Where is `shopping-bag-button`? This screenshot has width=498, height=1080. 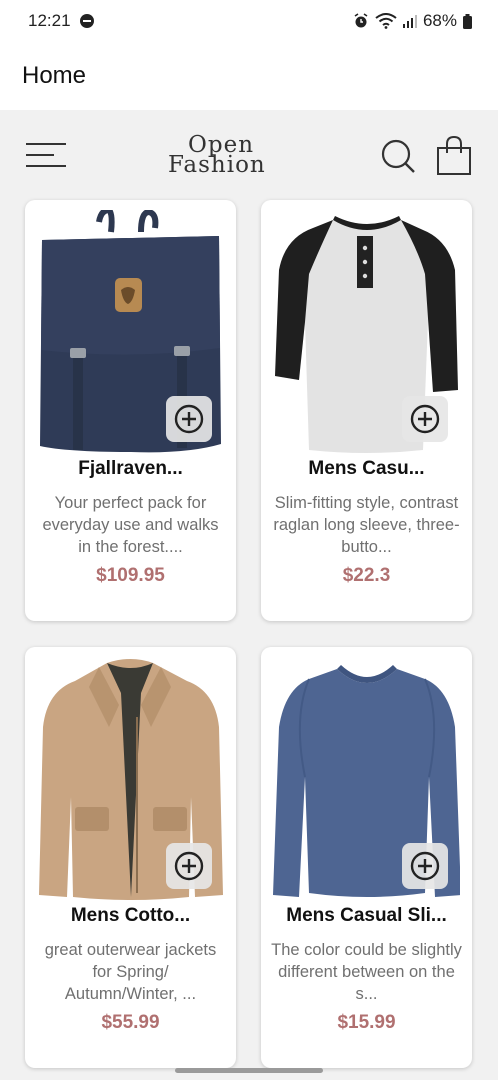 shopping-bag-button is located at coordinates (454, 155).